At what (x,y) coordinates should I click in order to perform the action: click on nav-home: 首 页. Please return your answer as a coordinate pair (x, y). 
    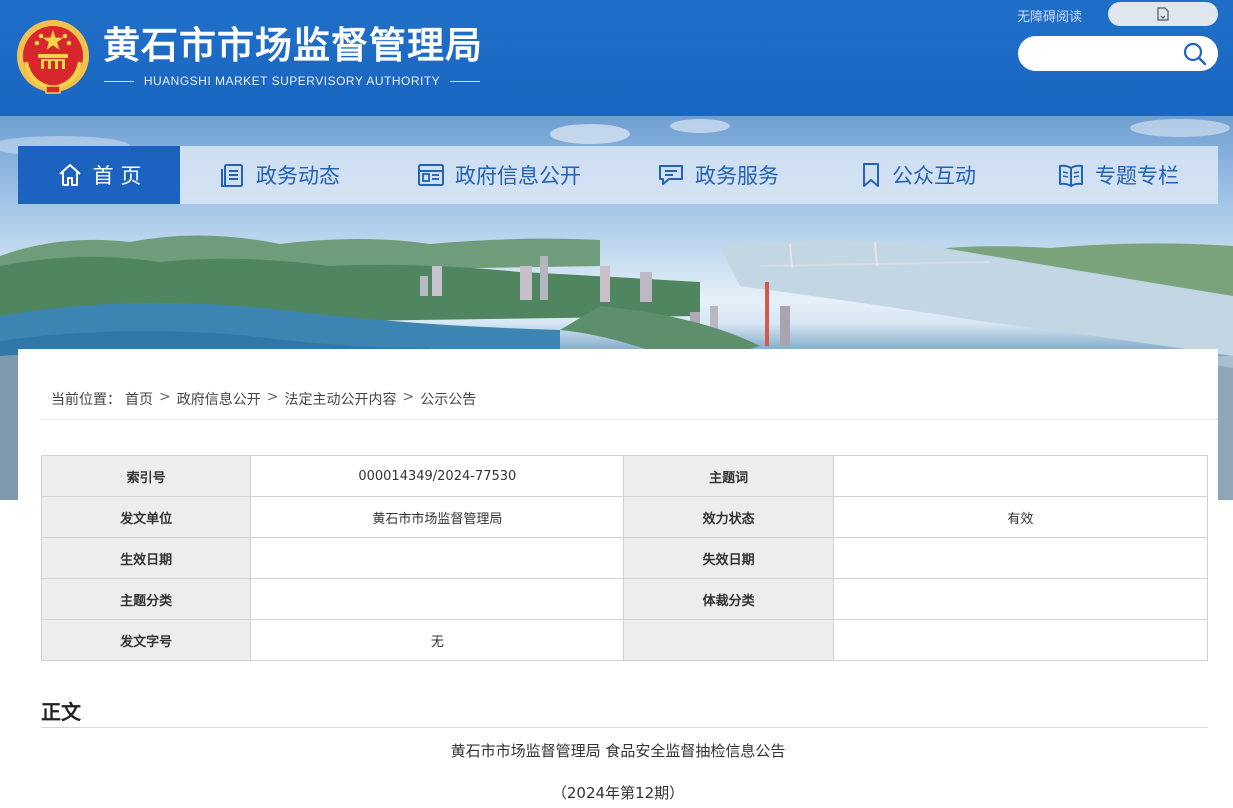
    Looking at the image, I should click on (99, 175).